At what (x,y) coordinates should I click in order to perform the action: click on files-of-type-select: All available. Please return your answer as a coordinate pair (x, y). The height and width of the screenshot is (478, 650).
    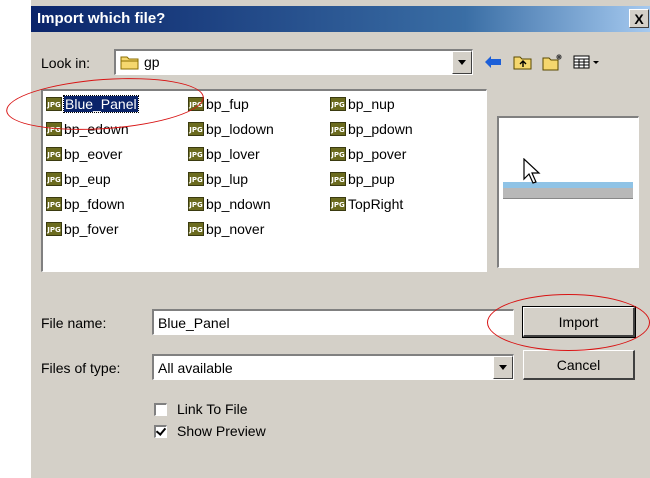
    Looking at the image, I should click on (333, 367).